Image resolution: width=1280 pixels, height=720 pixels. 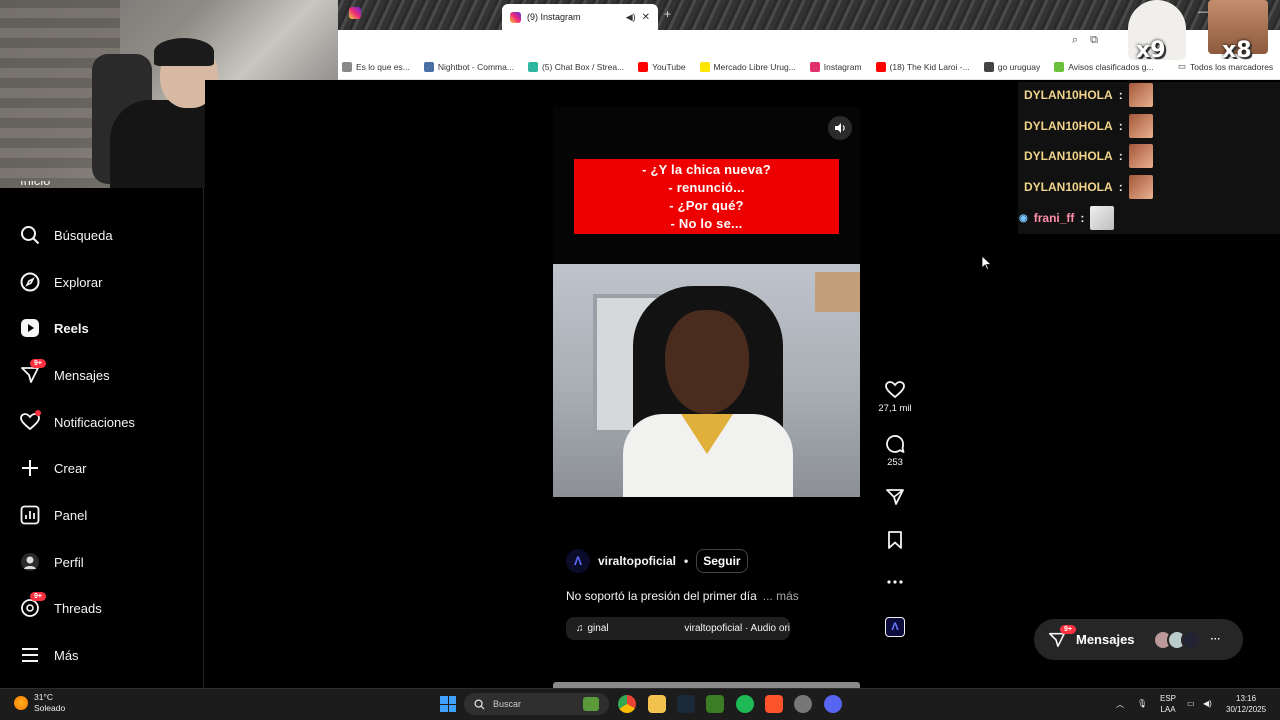 What do you see at coordinates (895, 462) in the screenshot?
I see `comment-count: 253` at bounding box center [895, 462].